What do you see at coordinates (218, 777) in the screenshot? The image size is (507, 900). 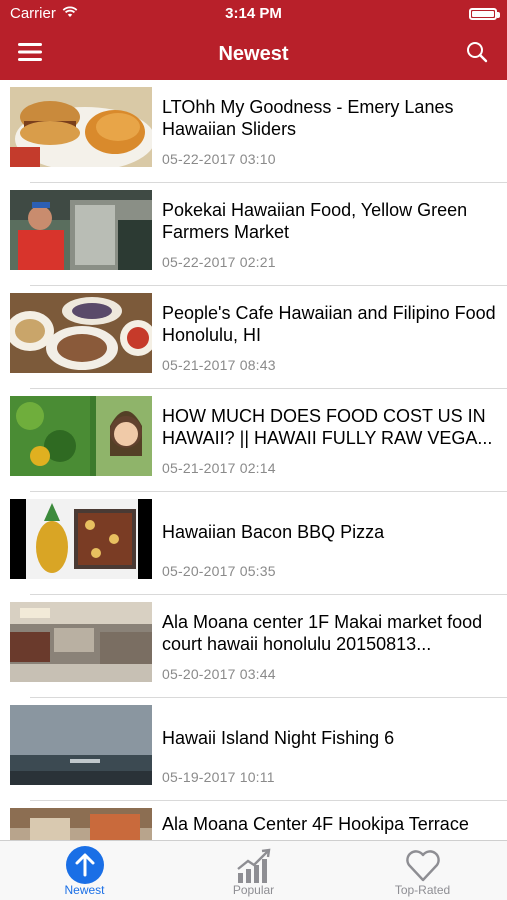 I see `item-date: 05-19-2017 10:11` at bounding box center [218, 777].